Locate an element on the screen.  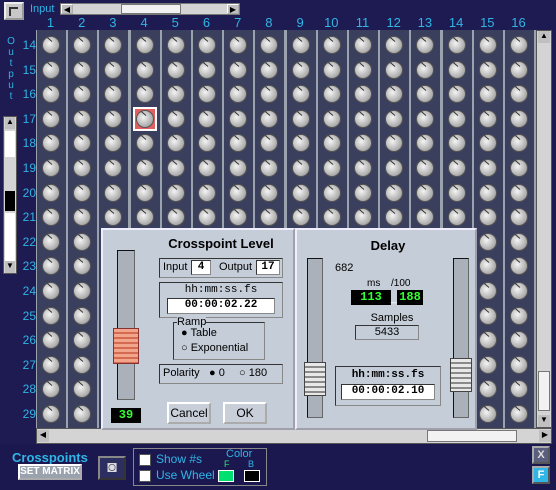
delay-ms-display: 113 is located at coordinates (371, 297).